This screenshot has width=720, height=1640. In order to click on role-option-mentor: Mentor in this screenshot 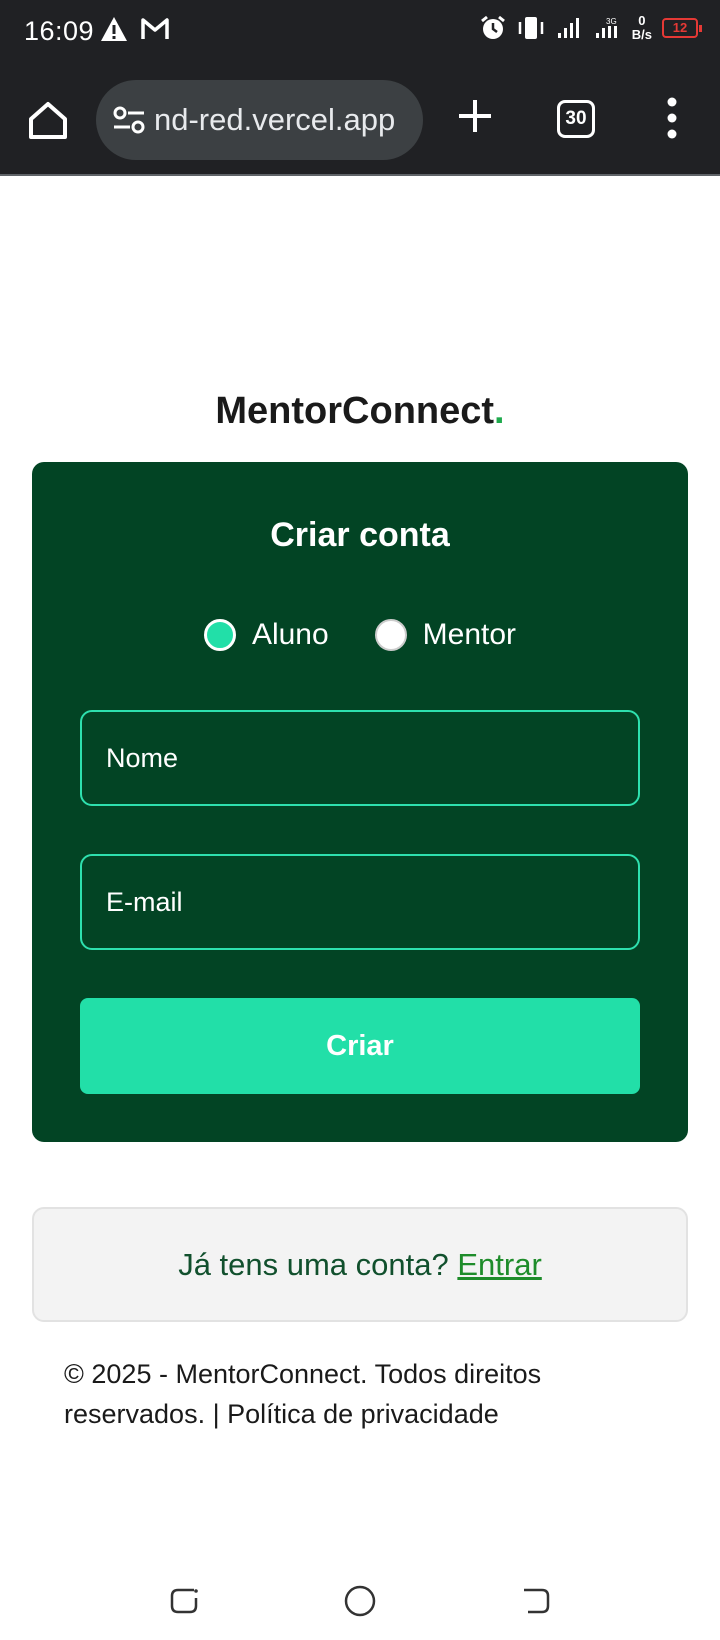, I will do `click(445, 635)`.